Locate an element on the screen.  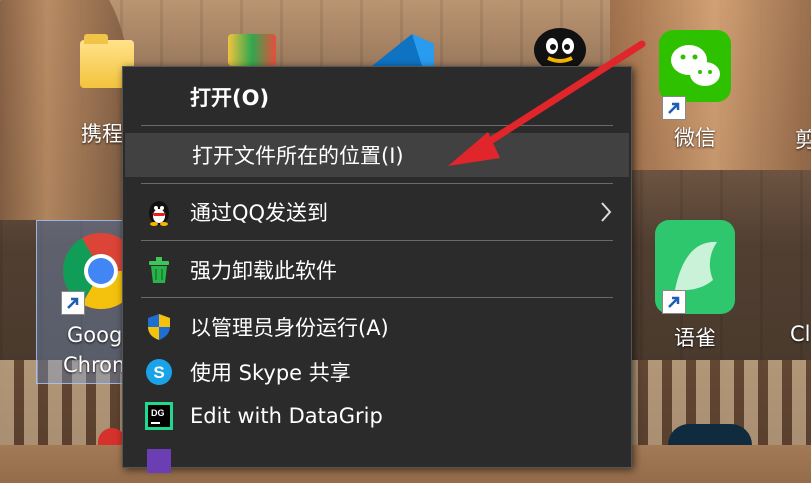
menu-item-send-via-qq: 通过QQ发送到 is located at coordinates (377, 212).